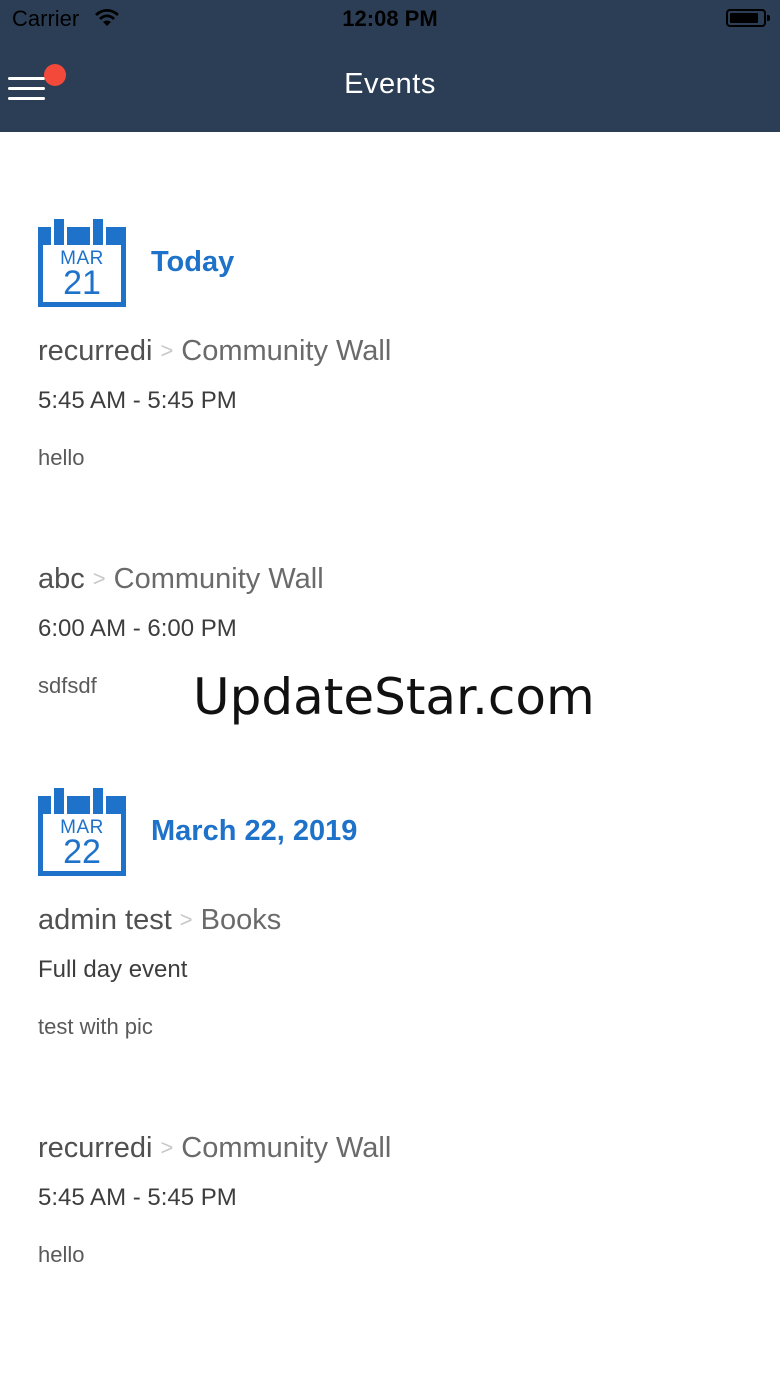 The height and width of the screenshot is (1387, 780). I want to click on battery-icon, so click(748, 18).